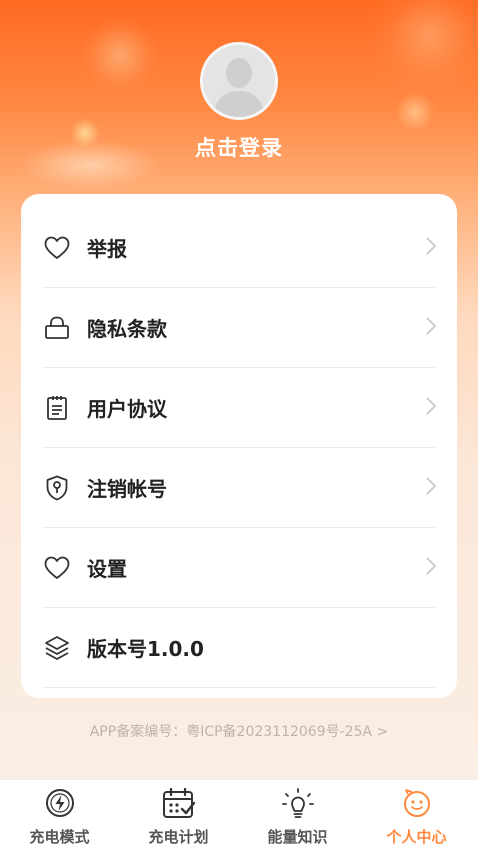 The width and height of the screenshot is (478, 850). What do you see at coordinates (415, 112) in the screenshot?
I see `sparkle-decoration` at bounding box center [415, 112].